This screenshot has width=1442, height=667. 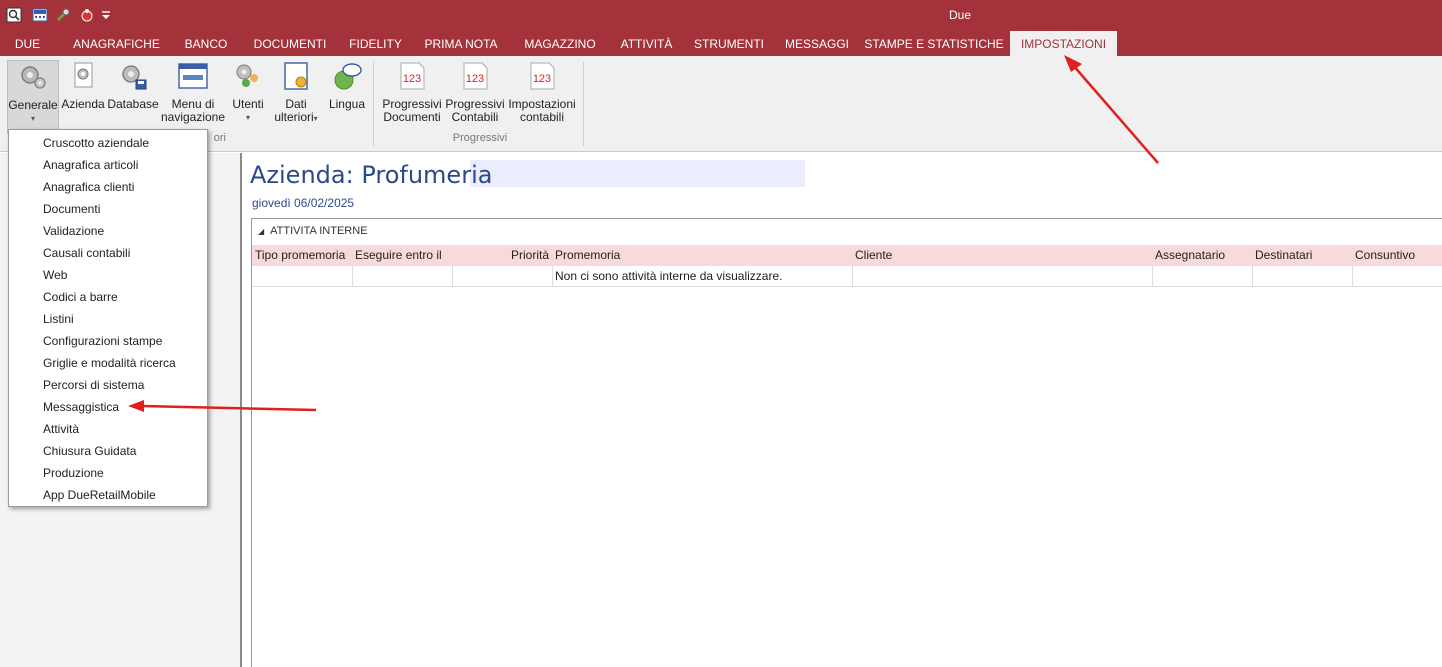 What do you see at coordinates (80, 297) in the screenshot?
I see `menu-item-codici-a-barre: Codici a barre` at bounding box center [80, 297].